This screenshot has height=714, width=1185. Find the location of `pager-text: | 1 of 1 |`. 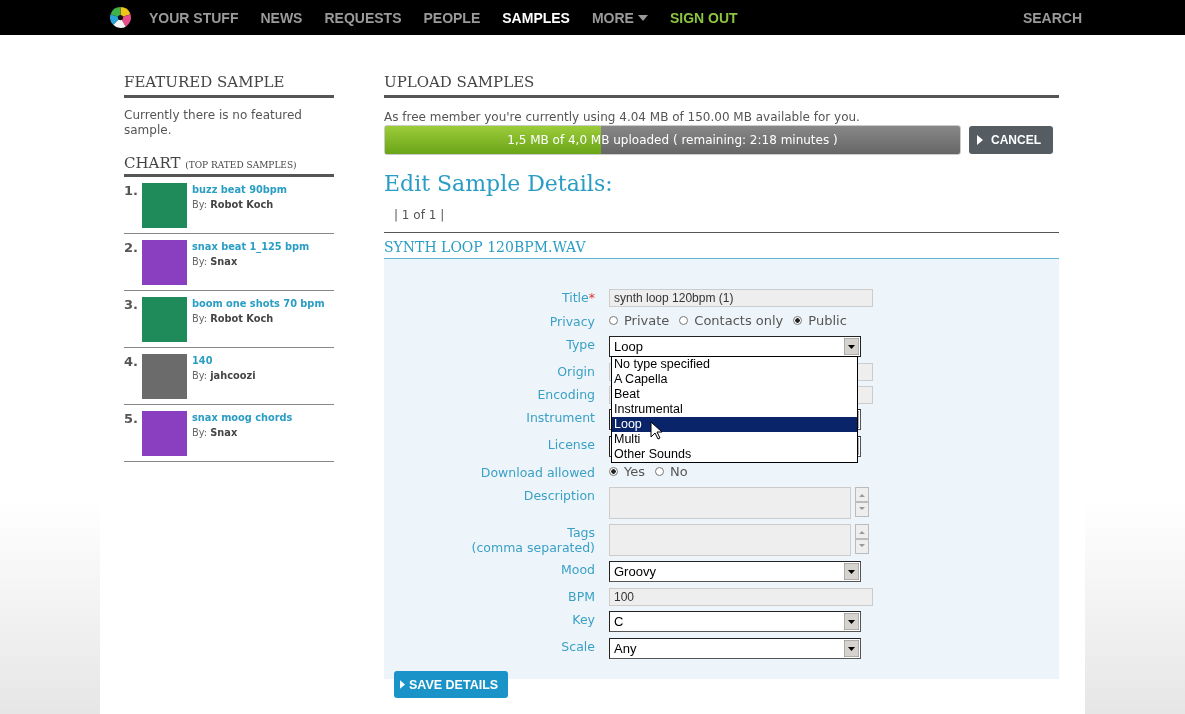

pager-text: | 1 of 1 | is located at coordinates (721, 220).